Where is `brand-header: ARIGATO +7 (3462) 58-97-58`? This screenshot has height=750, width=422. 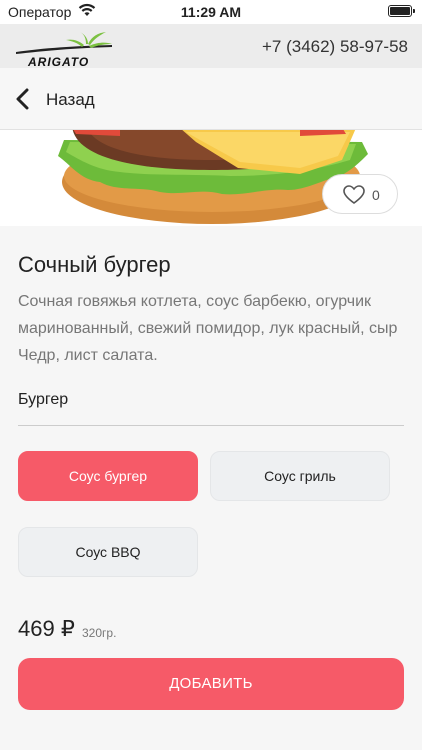
brand-header: ARIGATO +7 (3462) 58-97-58 is located at coordinates (211, 46).